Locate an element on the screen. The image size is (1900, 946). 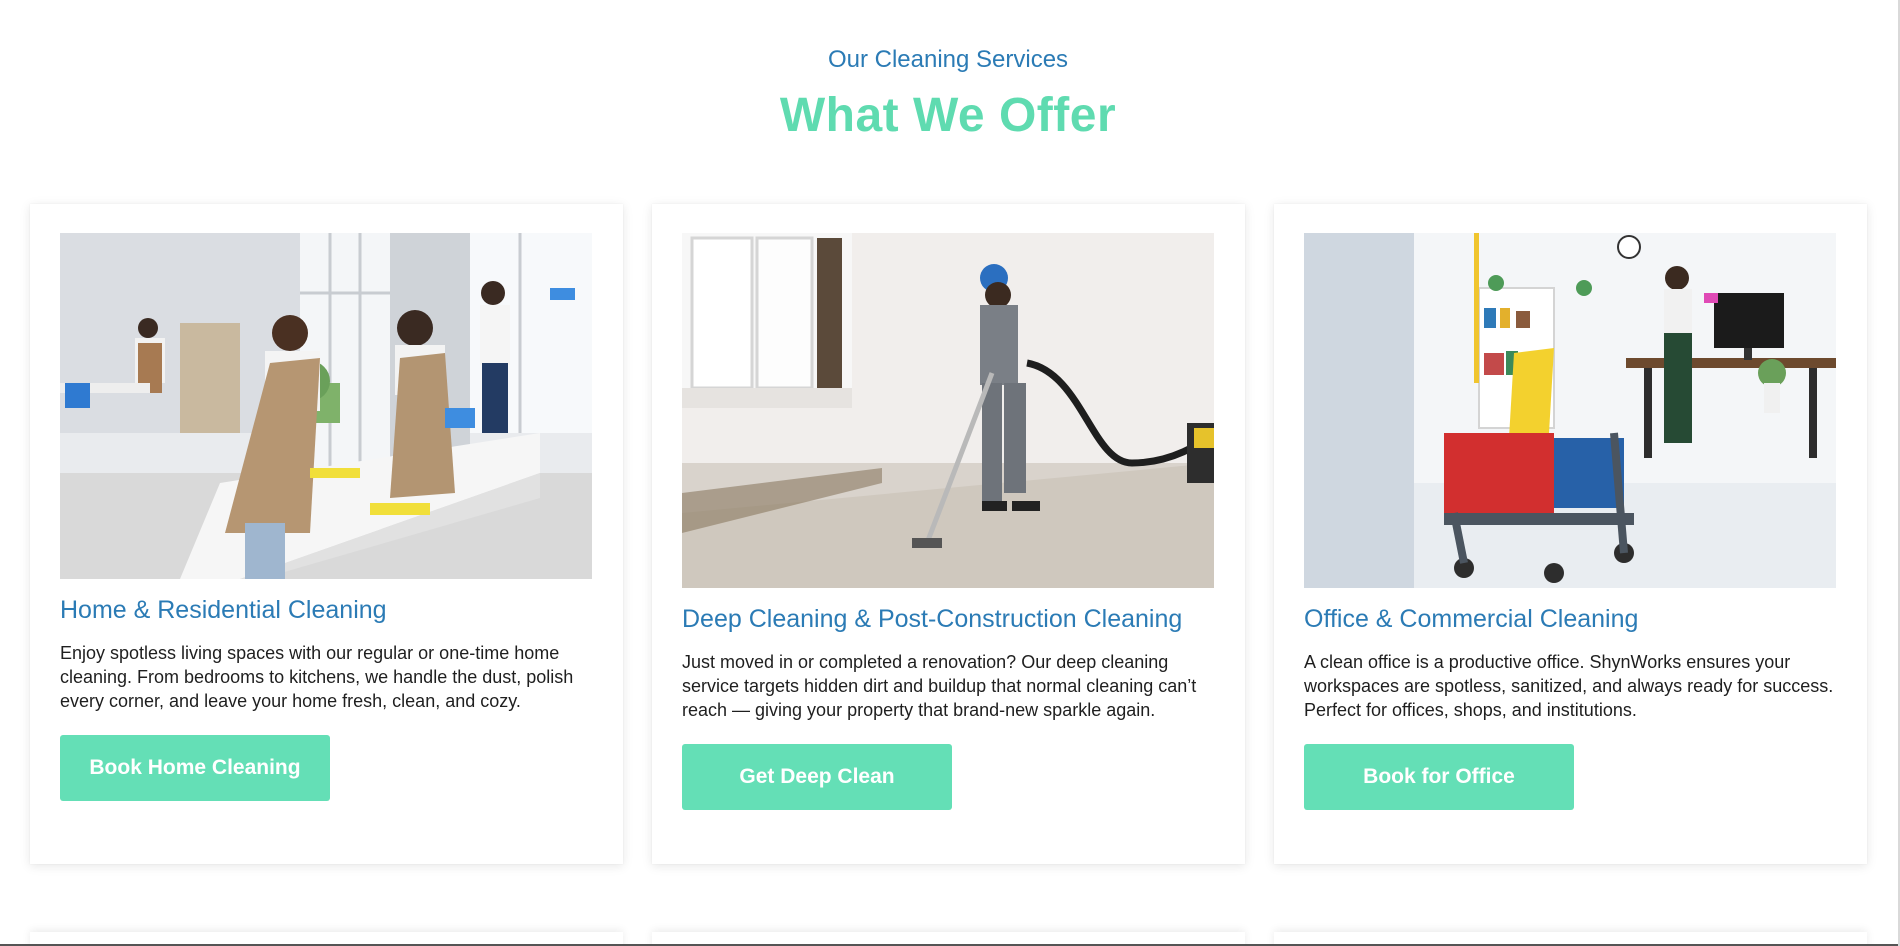
card-title: Office & Commercial Cleaning is located at coordinates (1471, 619).